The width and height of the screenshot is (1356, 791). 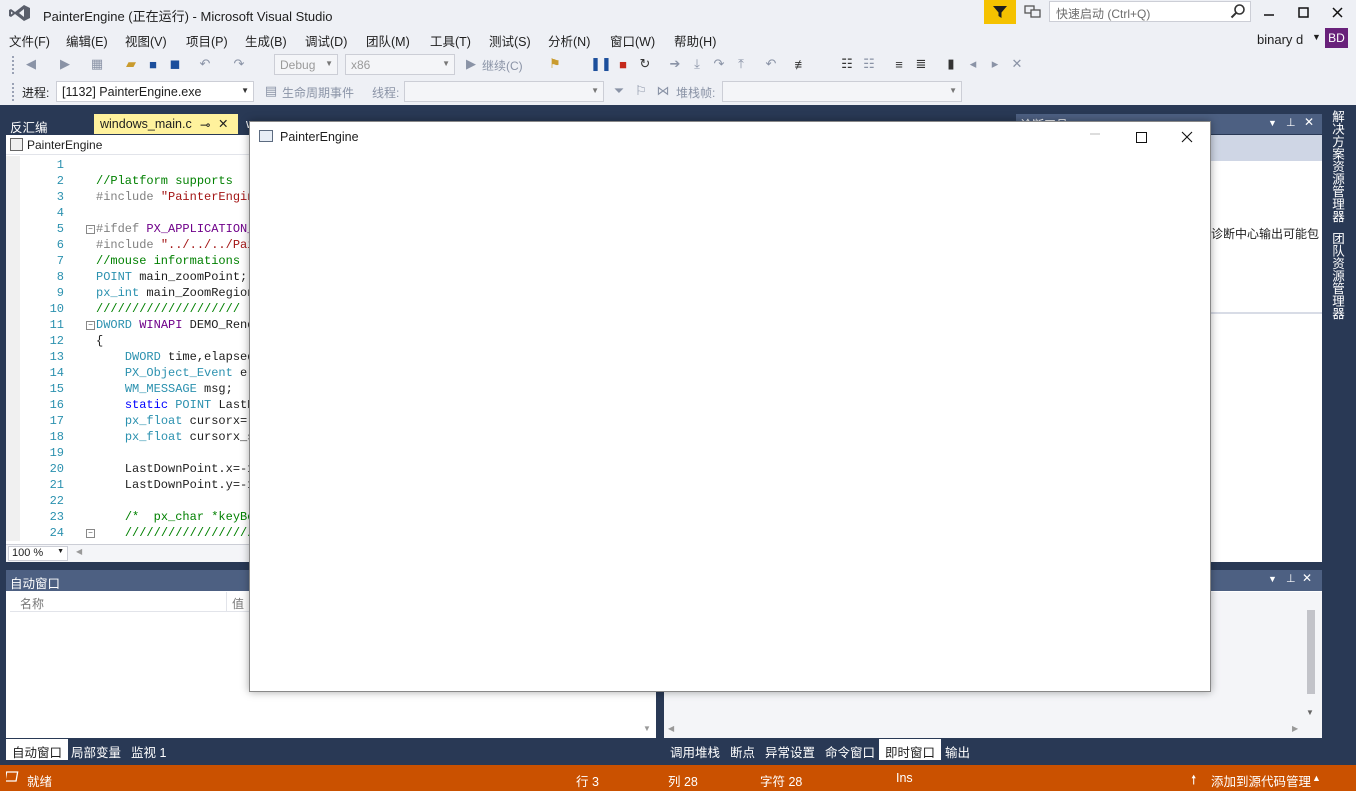 I want to click on column-divider, so click(x=226, y=602).